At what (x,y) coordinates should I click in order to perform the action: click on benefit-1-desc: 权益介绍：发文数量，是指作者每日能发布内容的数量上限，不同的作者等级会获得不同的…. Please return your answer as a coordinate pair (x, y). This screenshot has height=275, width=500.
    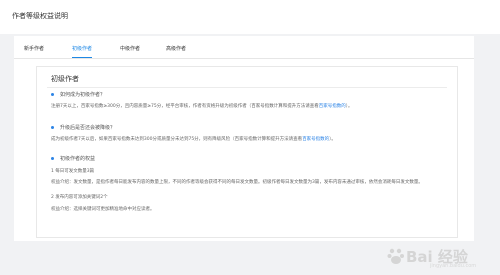
    Looking at the image, I should click on (237, 182).